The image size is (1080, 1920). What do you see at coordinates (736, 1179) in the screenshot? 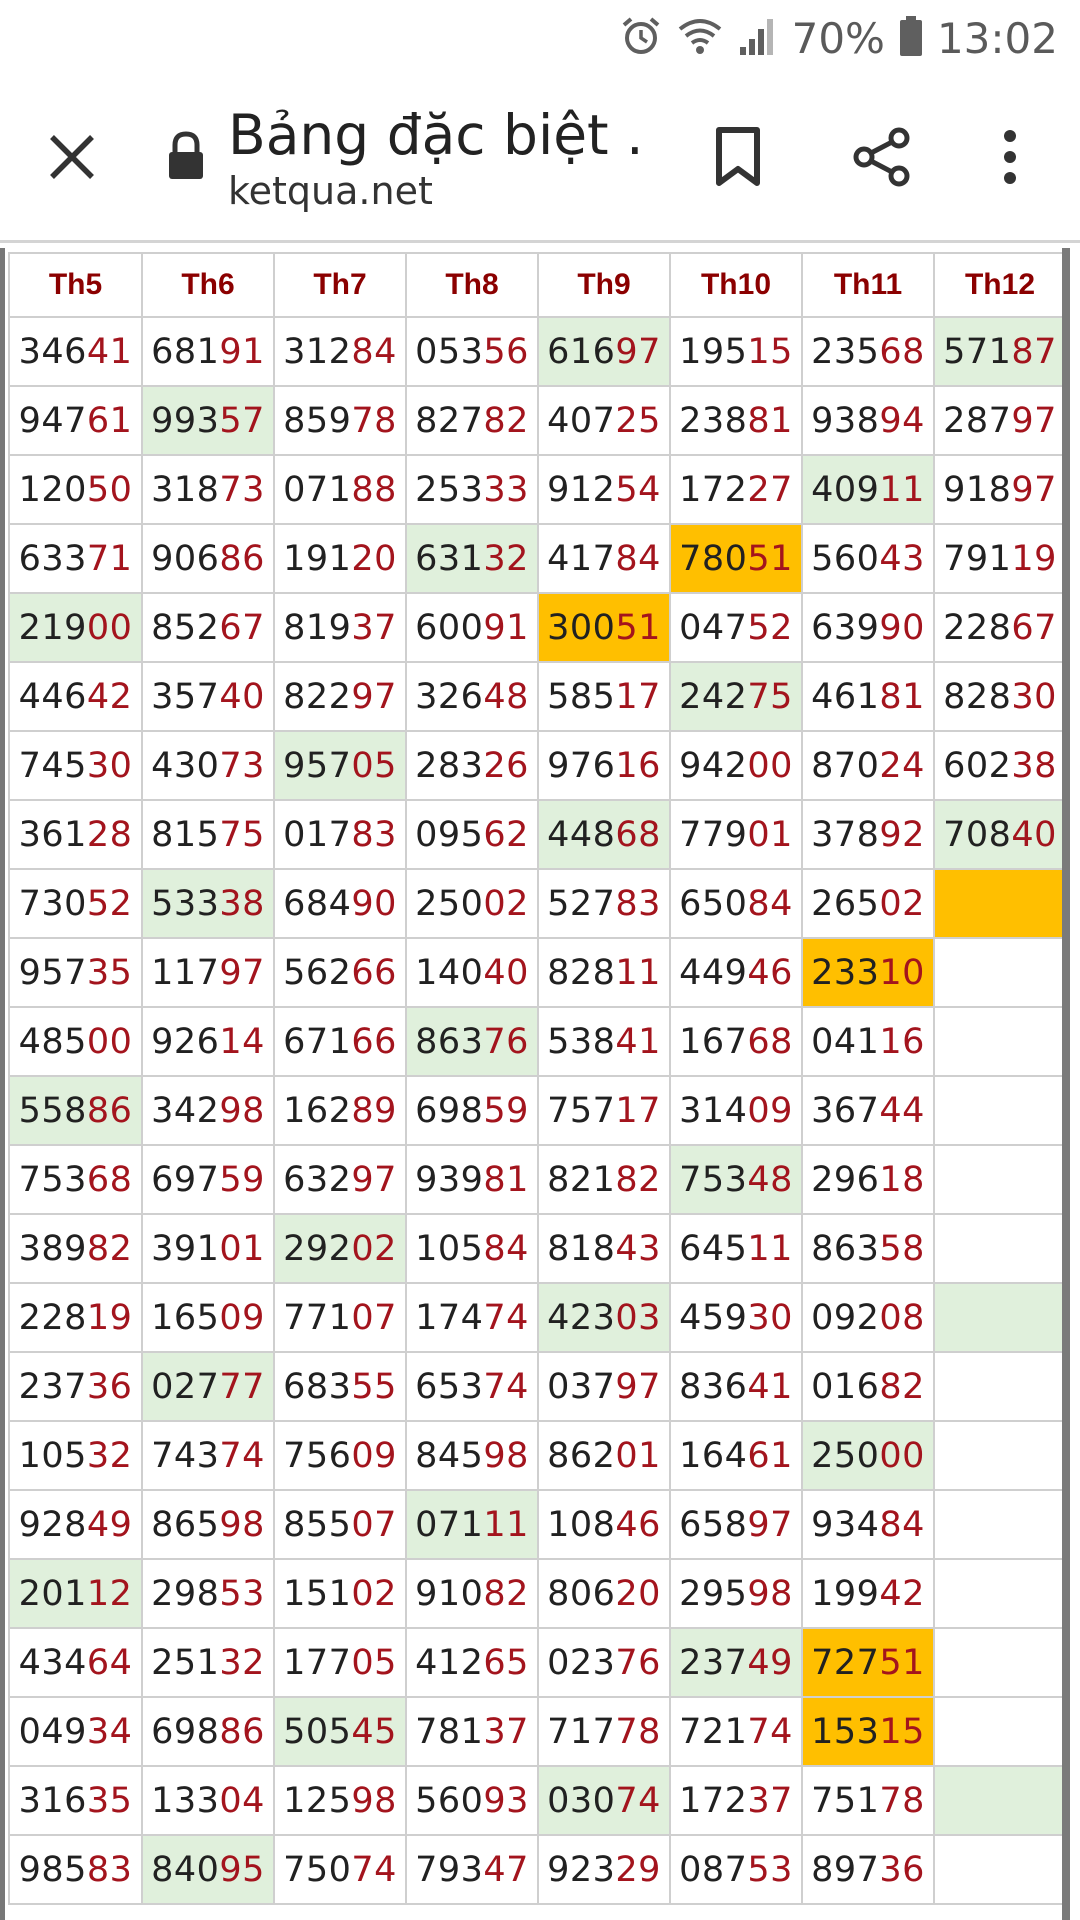
I see `result-cell: 75348` at bounding box center [736, 1179].